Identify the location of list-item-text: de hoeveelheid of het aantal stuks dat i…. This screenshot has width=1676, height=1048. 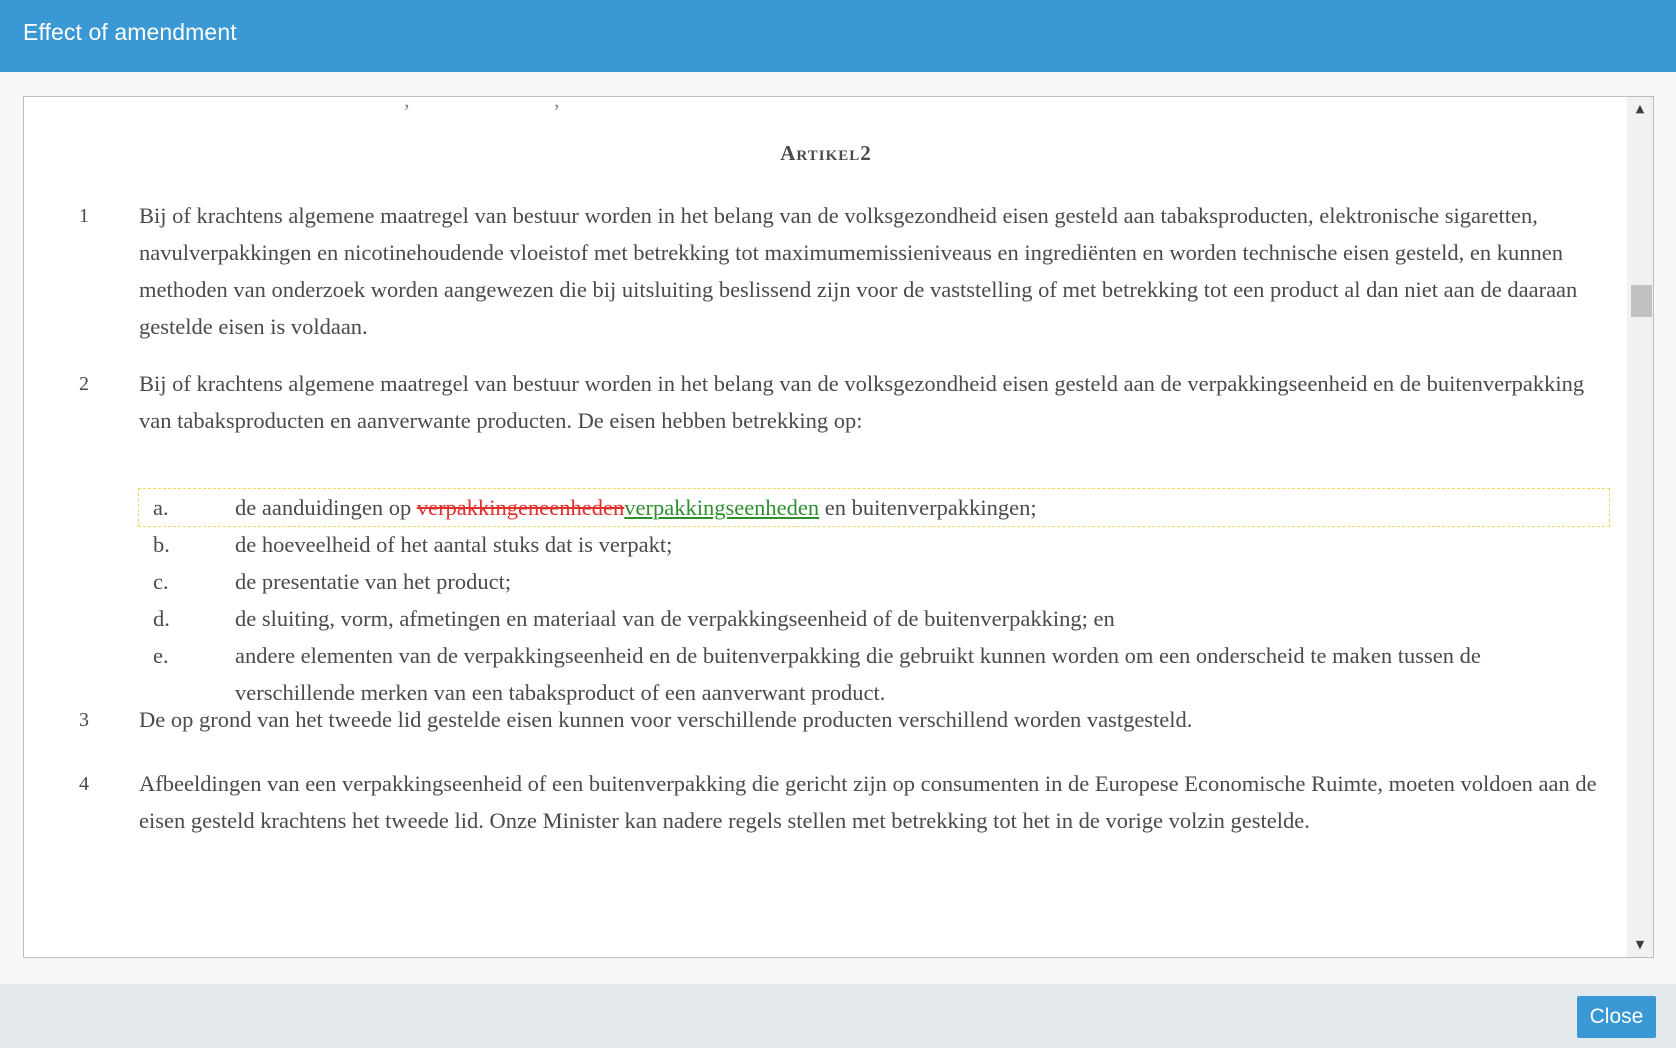
(454, 544).